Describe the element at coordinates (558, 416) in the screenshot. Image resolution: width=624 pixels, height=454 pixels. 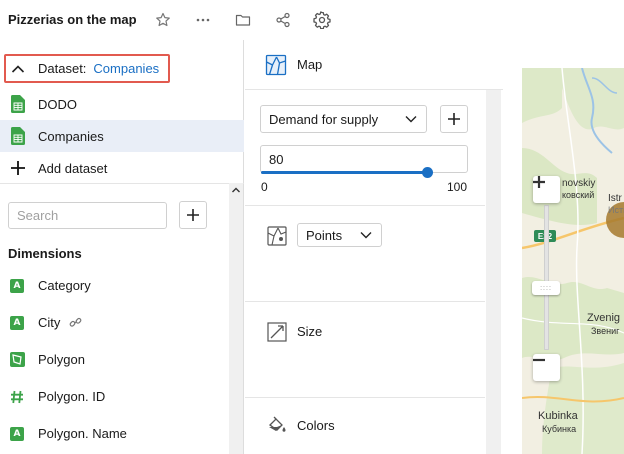
I see `map-label: Kubinka` at that location.